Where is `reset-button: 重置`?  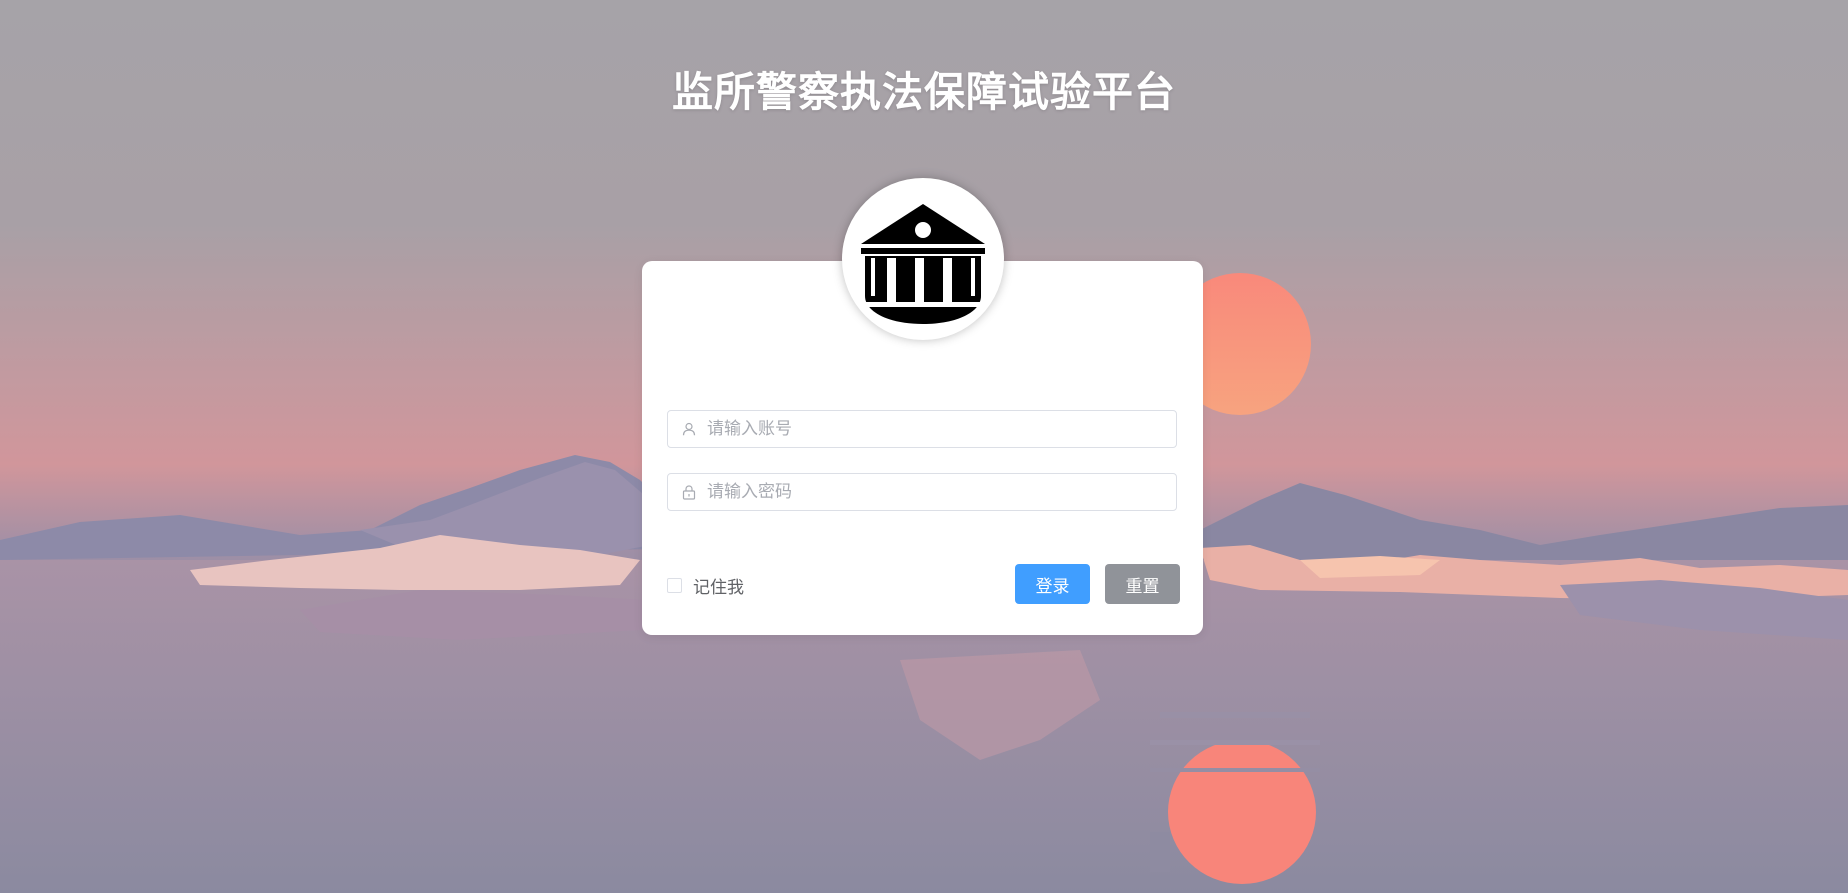 reset-button: 重置 is located at coordinates (1142, 584).